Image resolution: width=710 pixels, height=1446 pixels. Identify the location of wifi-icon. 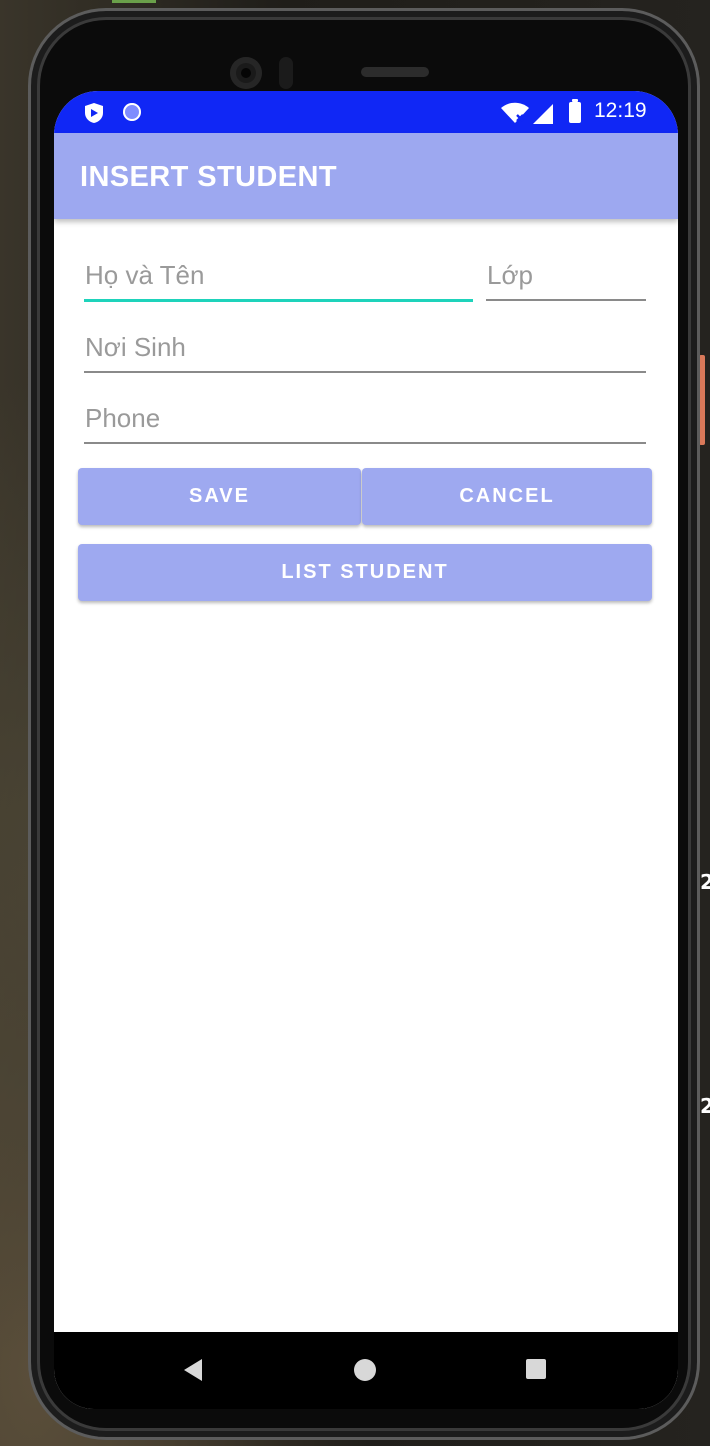
(515, 112).